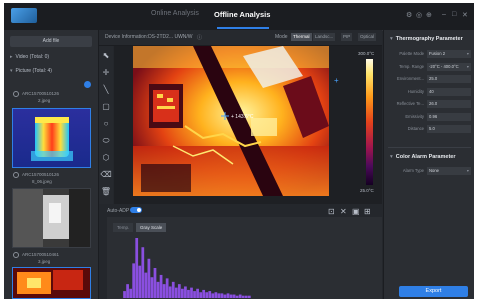 Image resolution: width=477 pixels, height=301 pixels. Describe the element at coordinates (414, 116) in the screenshot. I see `param-label: Emissivity` at that location.